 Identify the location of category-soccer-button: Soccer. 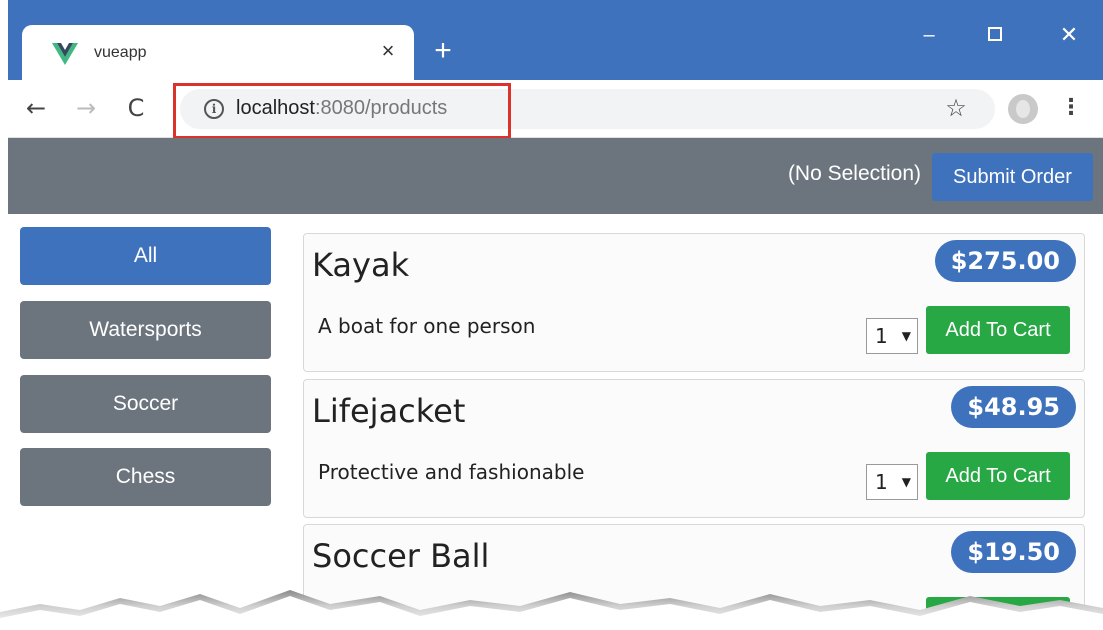
(145, 404).